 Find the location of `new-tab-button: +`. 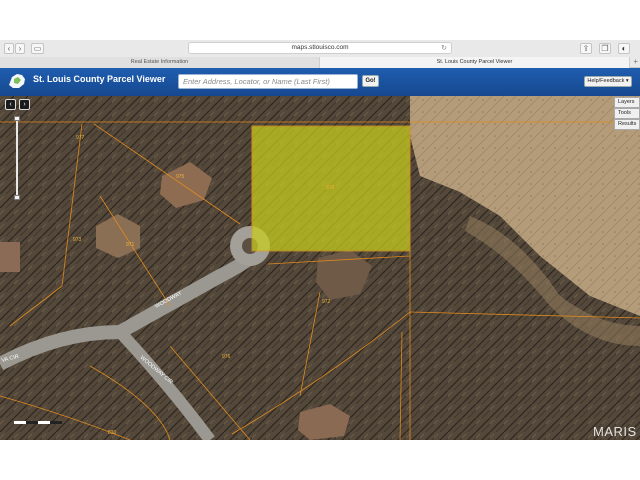

new-tab-button: + is located at coordinates (635, 62).